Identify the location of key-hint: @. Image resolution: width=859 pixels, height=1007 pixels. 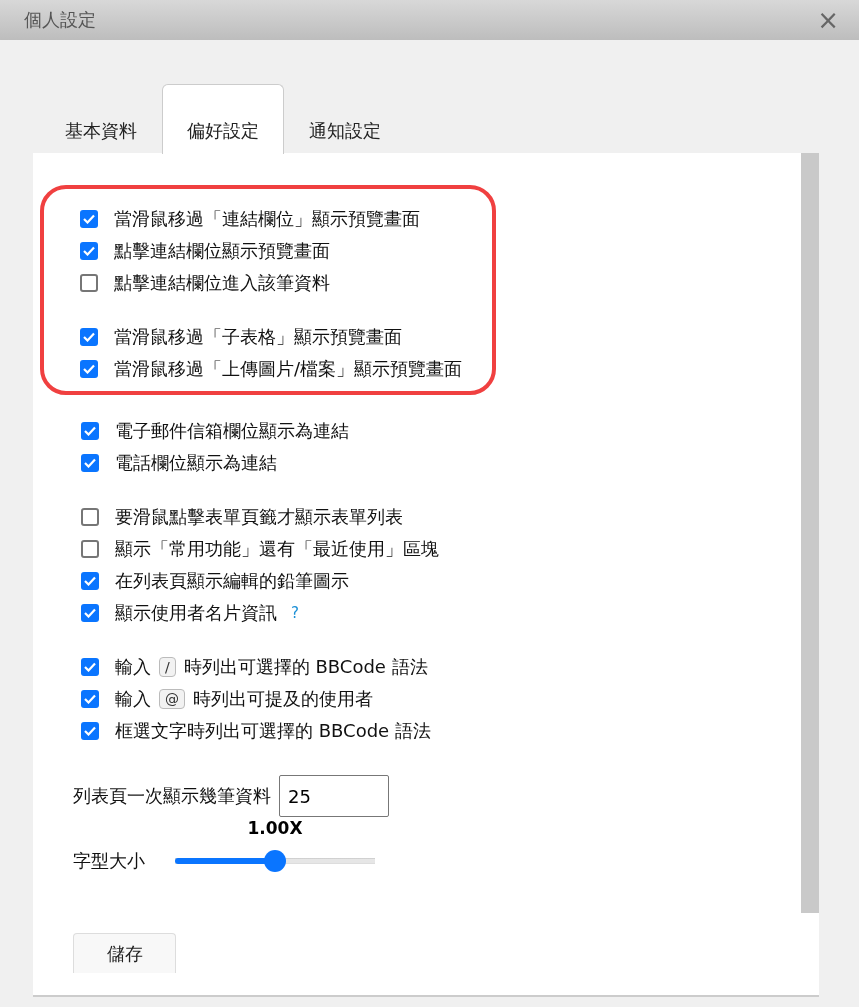
(172, 699).